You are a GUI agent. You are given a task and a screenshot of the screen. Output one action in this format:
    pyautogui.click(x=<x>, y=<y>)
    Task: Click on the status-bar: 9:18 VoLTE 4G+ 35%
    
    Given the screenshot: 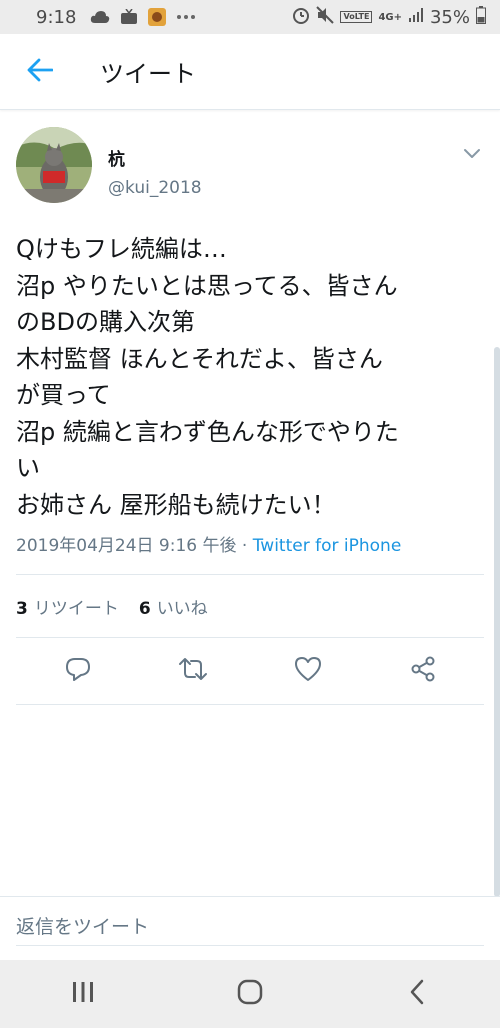 What is the action you would take?
    pyautogui.click(x=250, y=17)
    